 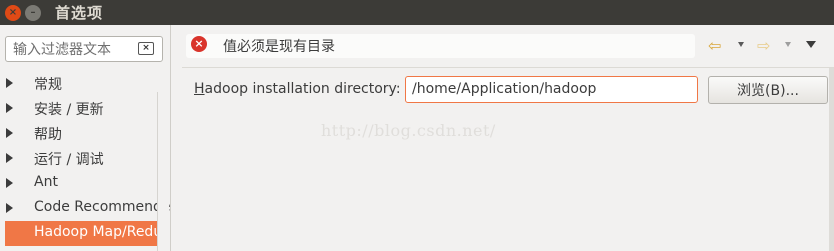 I want to click on tree-item-label: 安装 / 更新, so click(x=69, y=110).